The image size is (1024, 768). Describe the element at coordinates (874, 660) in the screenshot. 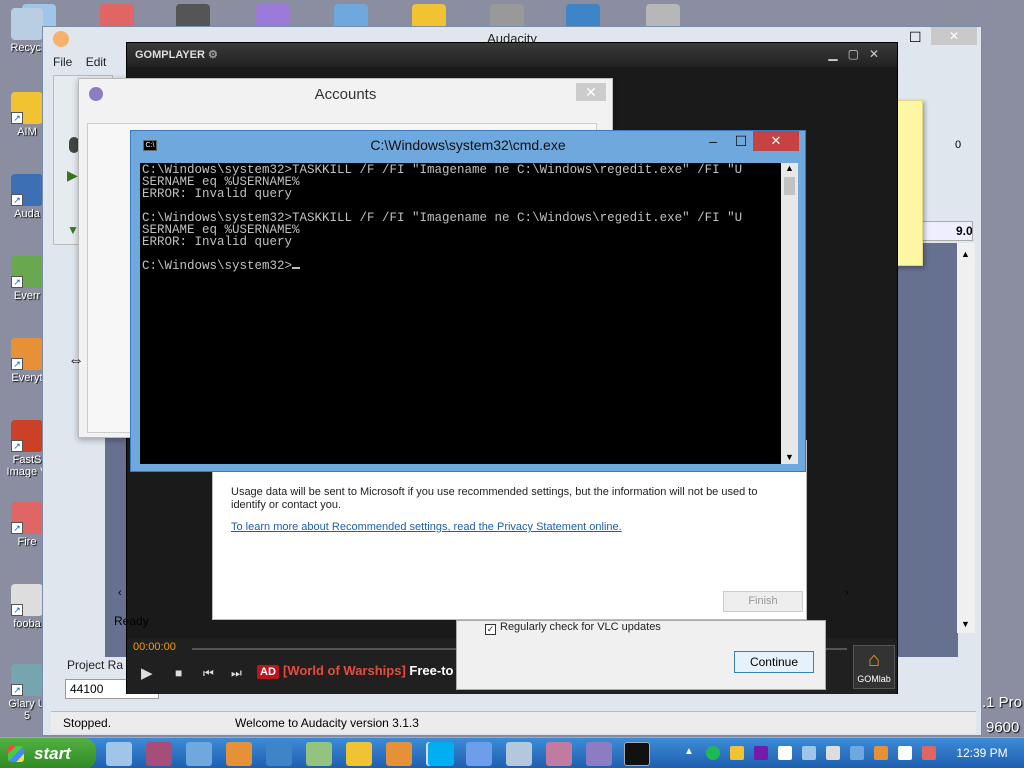

I see `home-icon: ⌂` at that location.